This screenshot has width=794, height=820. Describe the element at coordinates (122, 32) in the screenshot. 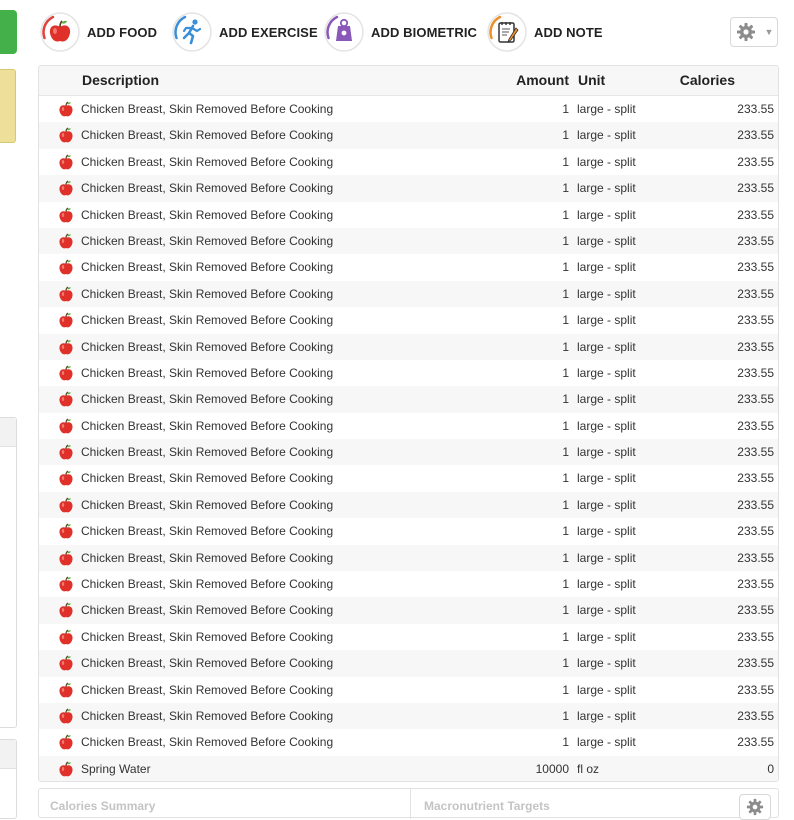

I see `add-food-label: ADD FOOD` at that location.